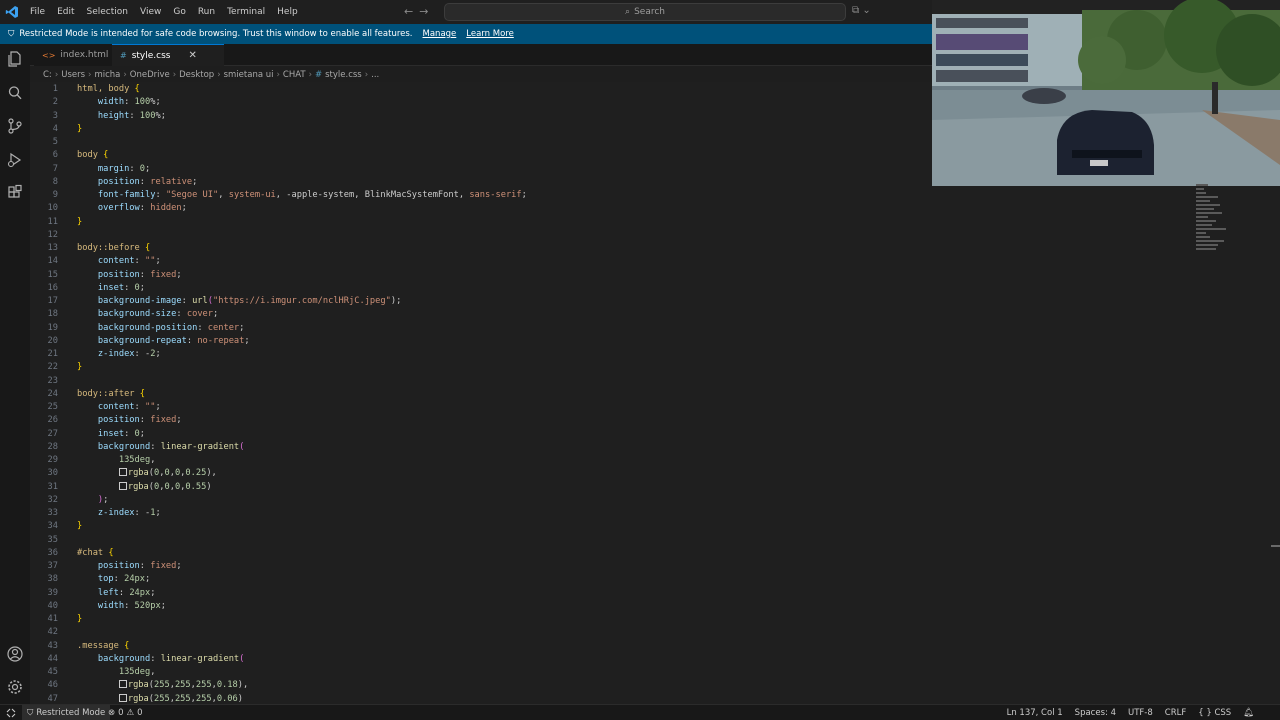  Describe the element at coordinates (66, 712) in the screenshot. I see `restricted-mode-indicator: ⛉ Restricted Mode` at that location.